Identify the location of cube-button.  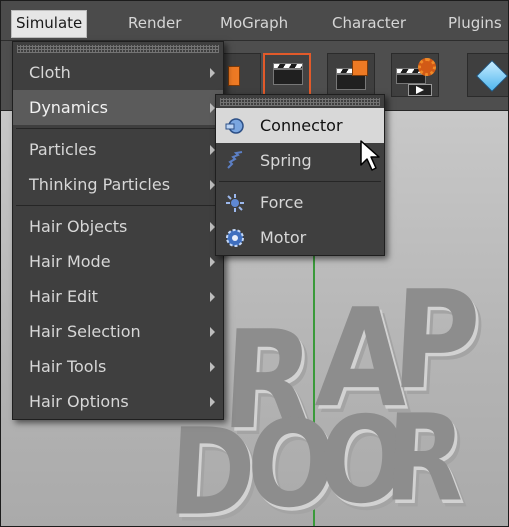
(487, 75).